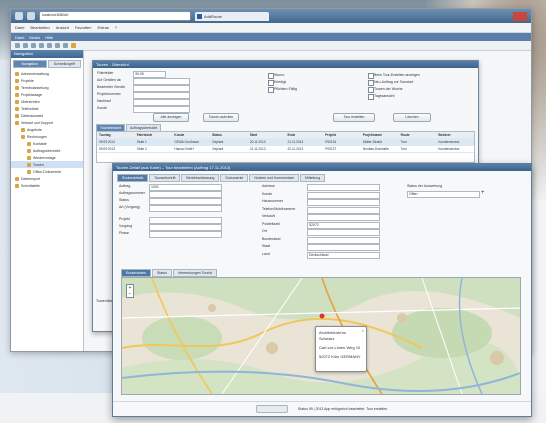  I want to click on add-icon: +, so click(483, 193).